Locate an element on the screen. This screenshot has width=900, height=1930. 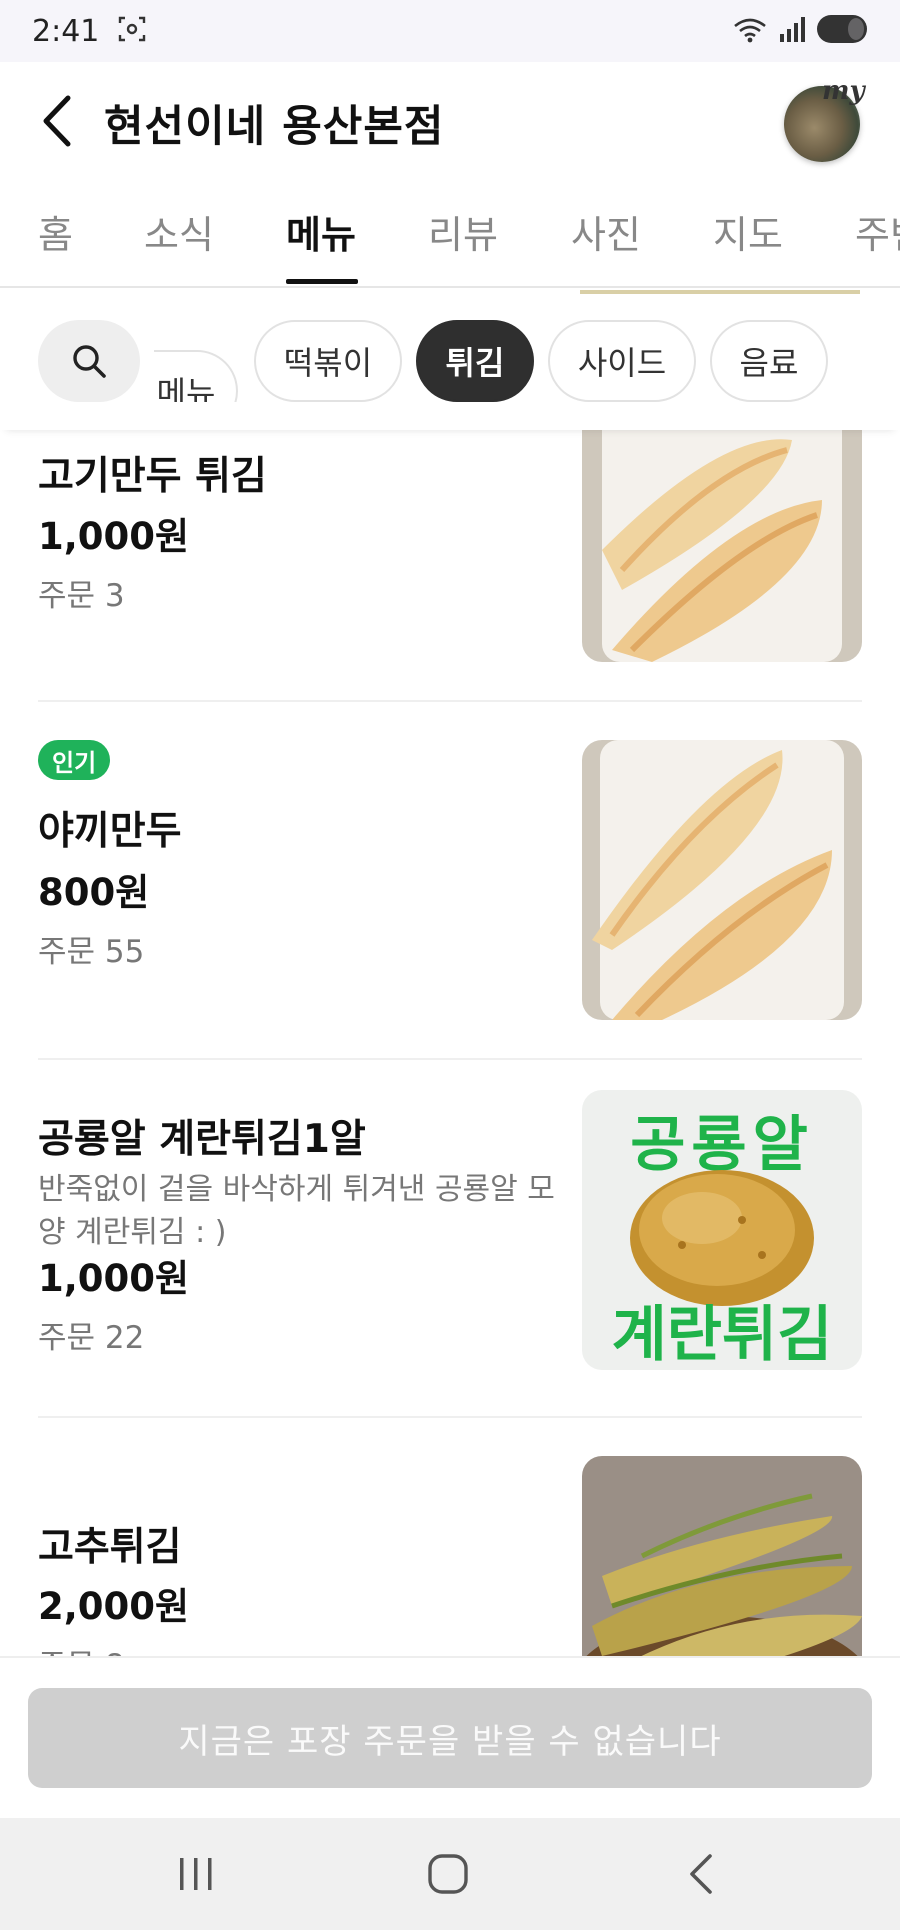
recent-apps-icon is located at coordinates (196, 1874).